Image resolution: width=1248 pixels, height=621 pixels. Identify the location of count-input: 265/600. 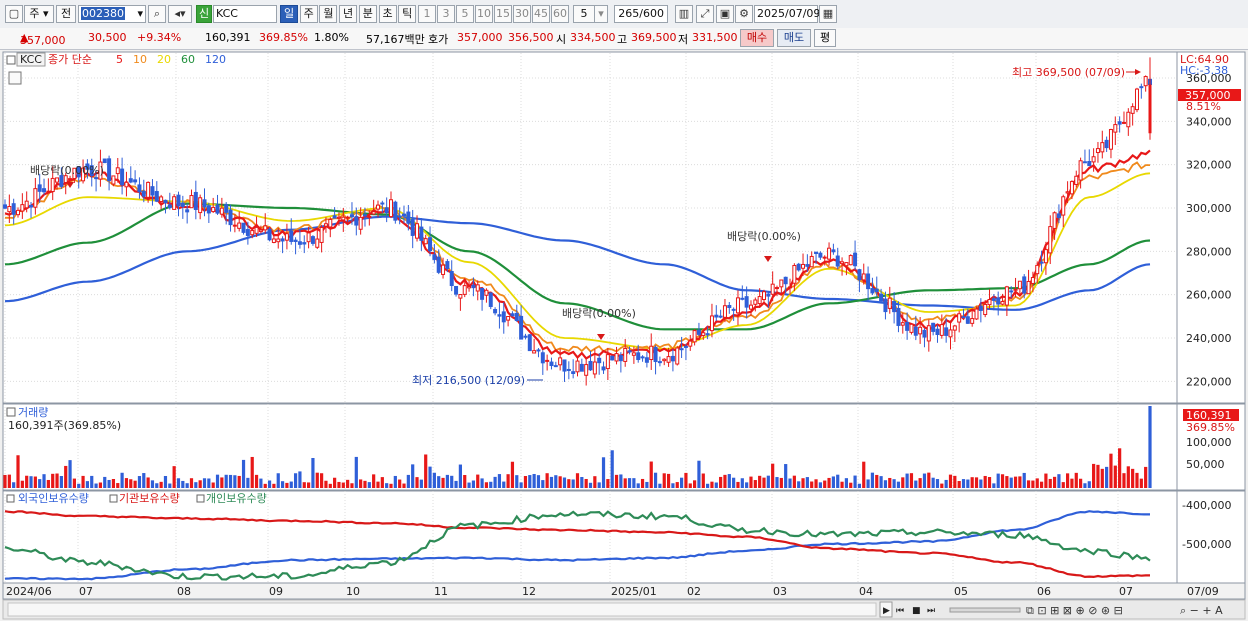
(641, 14).